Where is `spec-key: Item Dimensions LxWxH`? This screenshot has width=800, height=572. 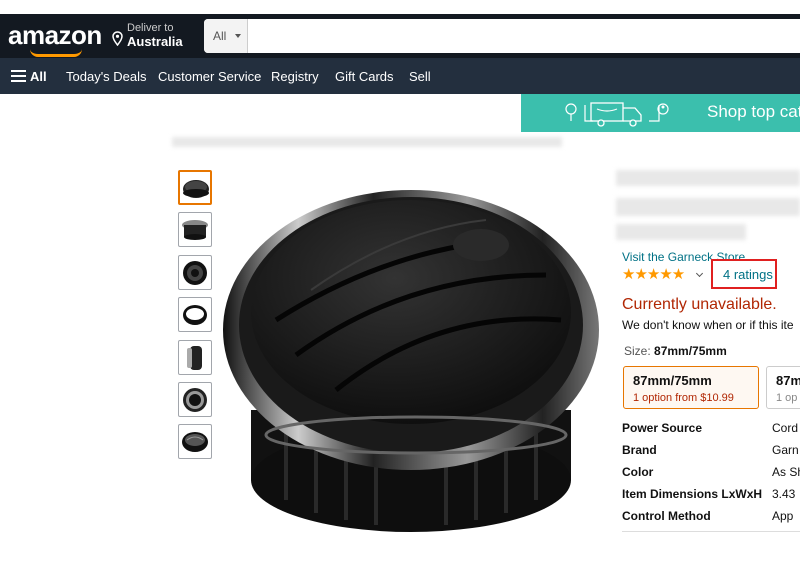 spec-key: Item Dimensions LxWxH is located at coordinates (692, 494).